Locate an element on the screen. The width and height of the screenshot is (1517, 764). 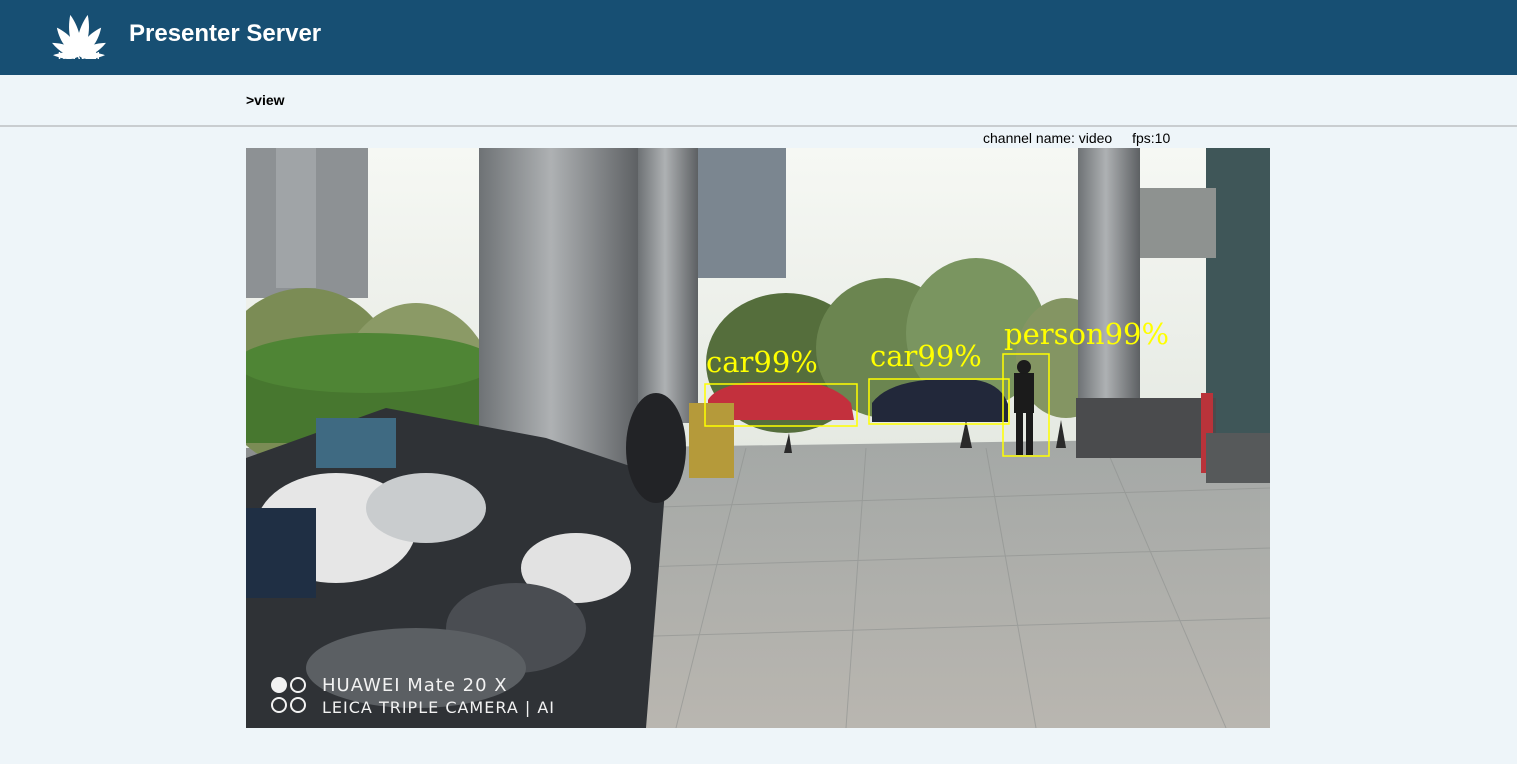
divider is located at coordinates (758, 126).